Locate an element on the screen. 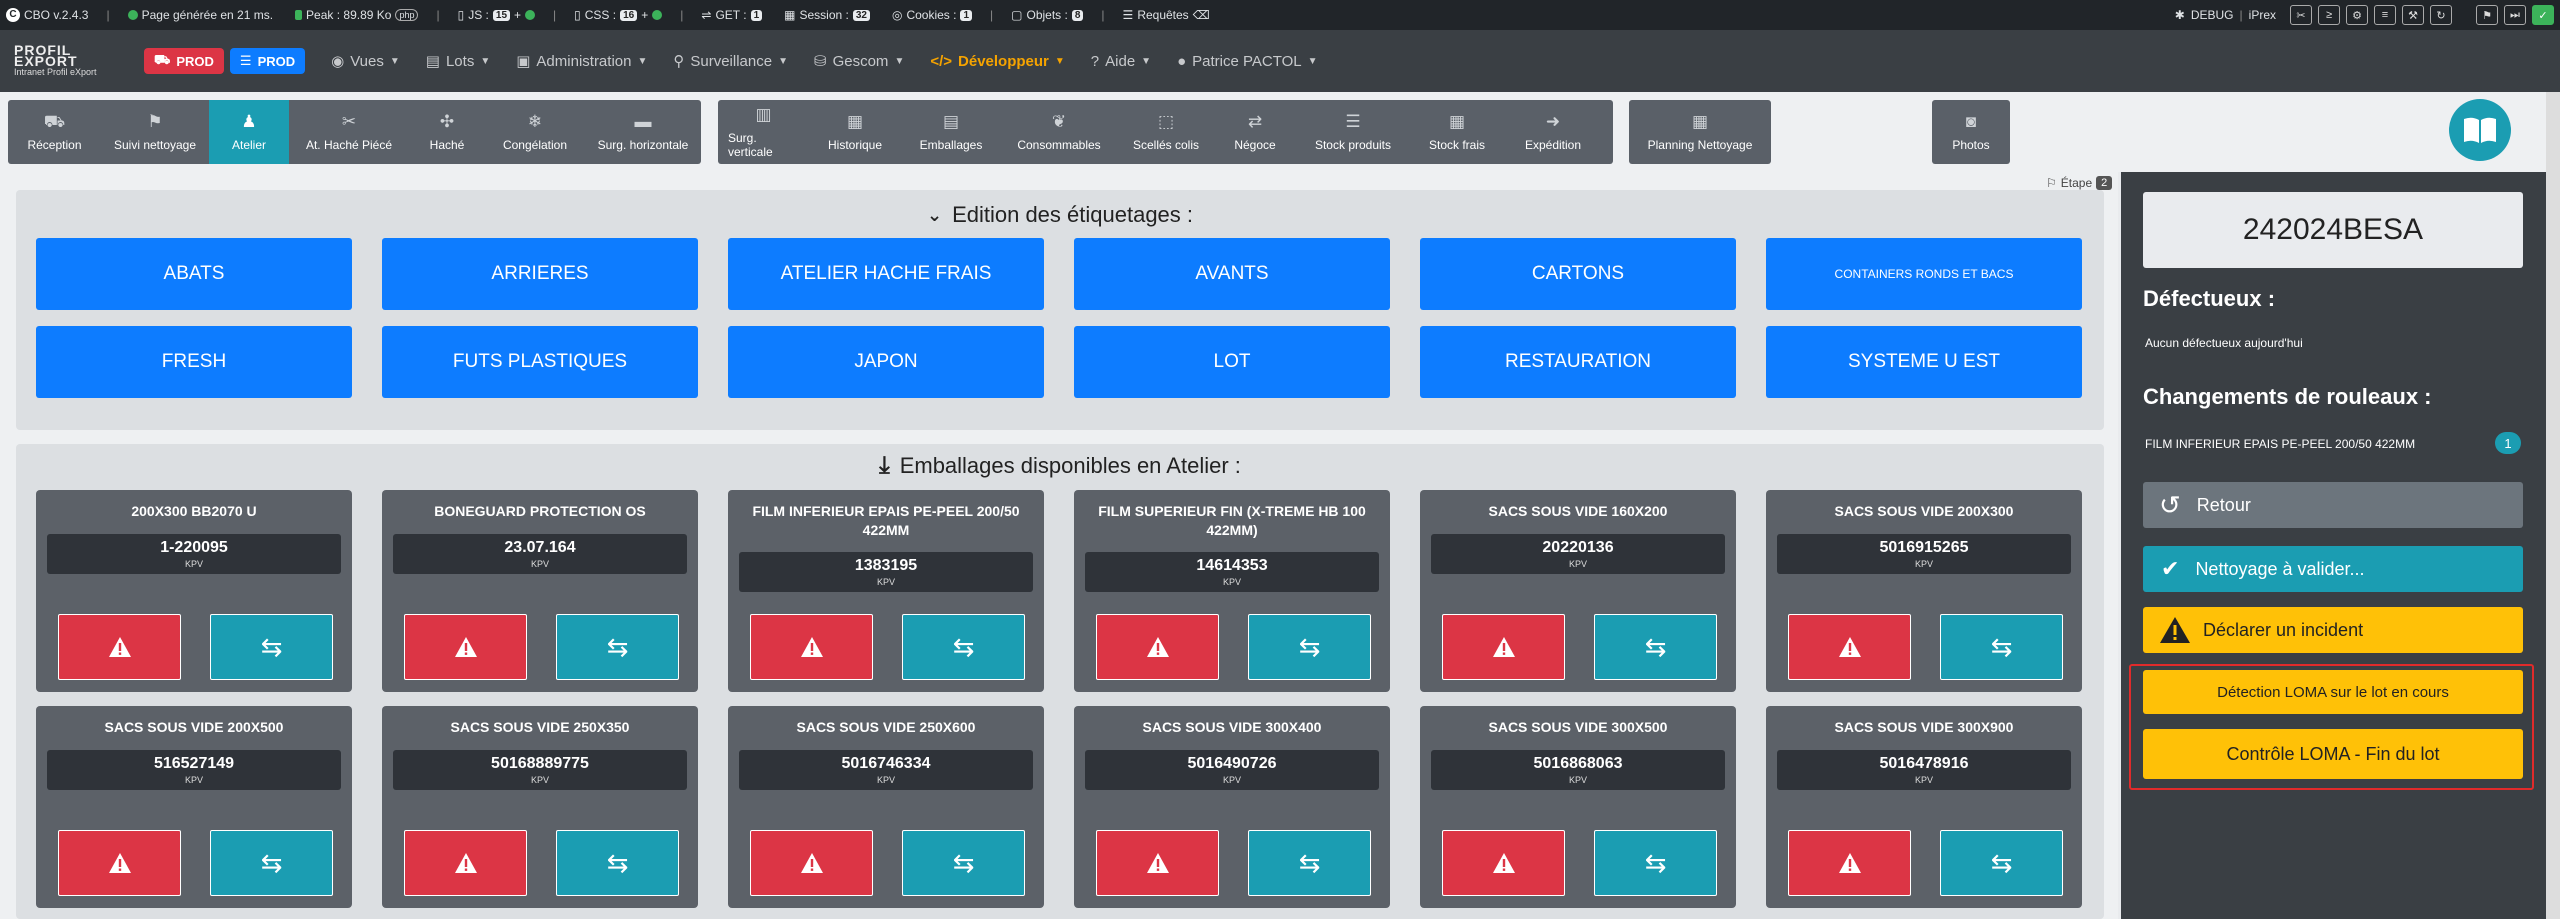 The width and height of the screenshot is (2560, 919). tool-stock-produits: ☰ Stock produits is located at coordinates (1353, 132).